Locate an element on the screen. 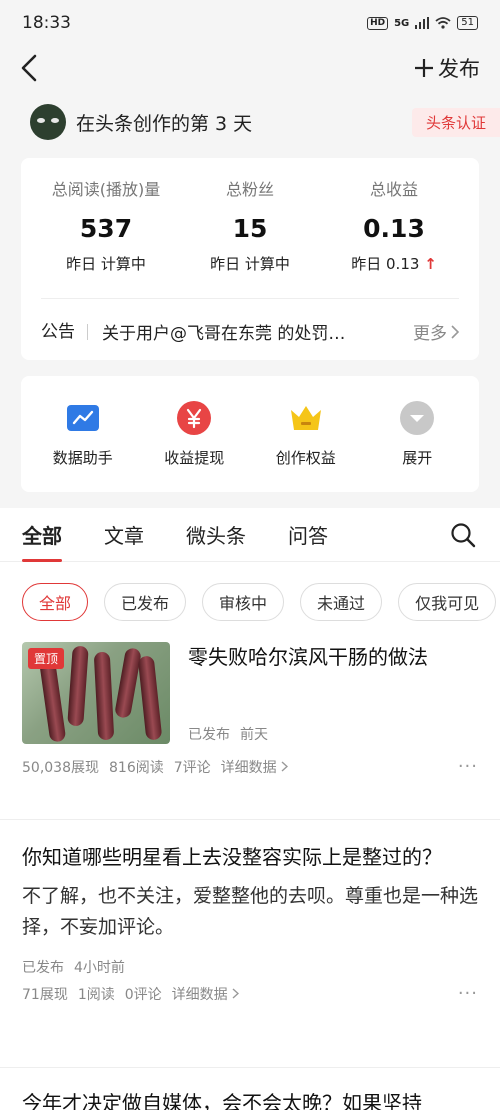  avatar-eye-left is located at coordinates (41, 120).